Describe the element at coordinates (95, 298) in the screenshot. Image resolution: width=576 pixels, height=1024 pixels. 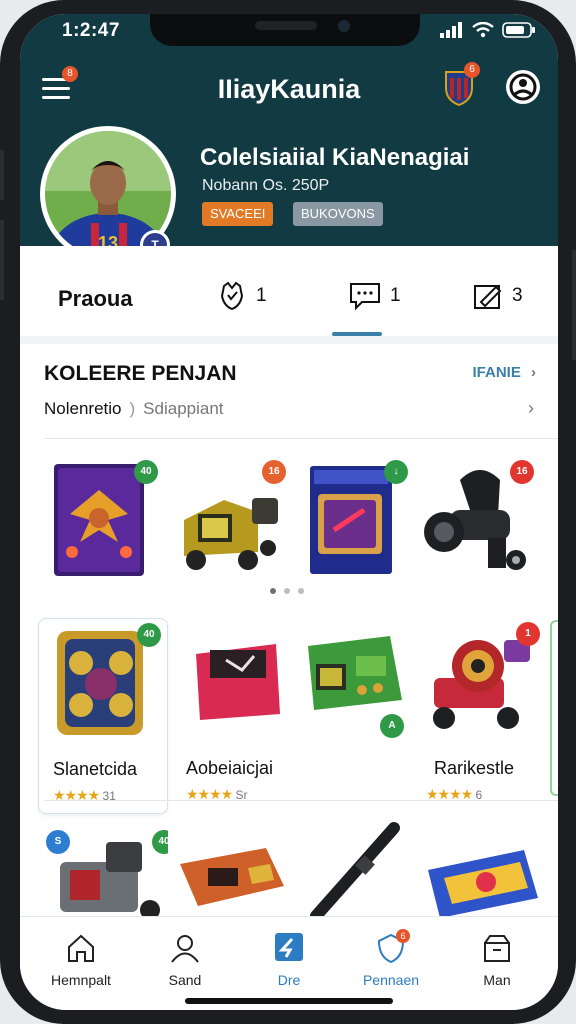
I see `profile-label: Praoua` at that location.